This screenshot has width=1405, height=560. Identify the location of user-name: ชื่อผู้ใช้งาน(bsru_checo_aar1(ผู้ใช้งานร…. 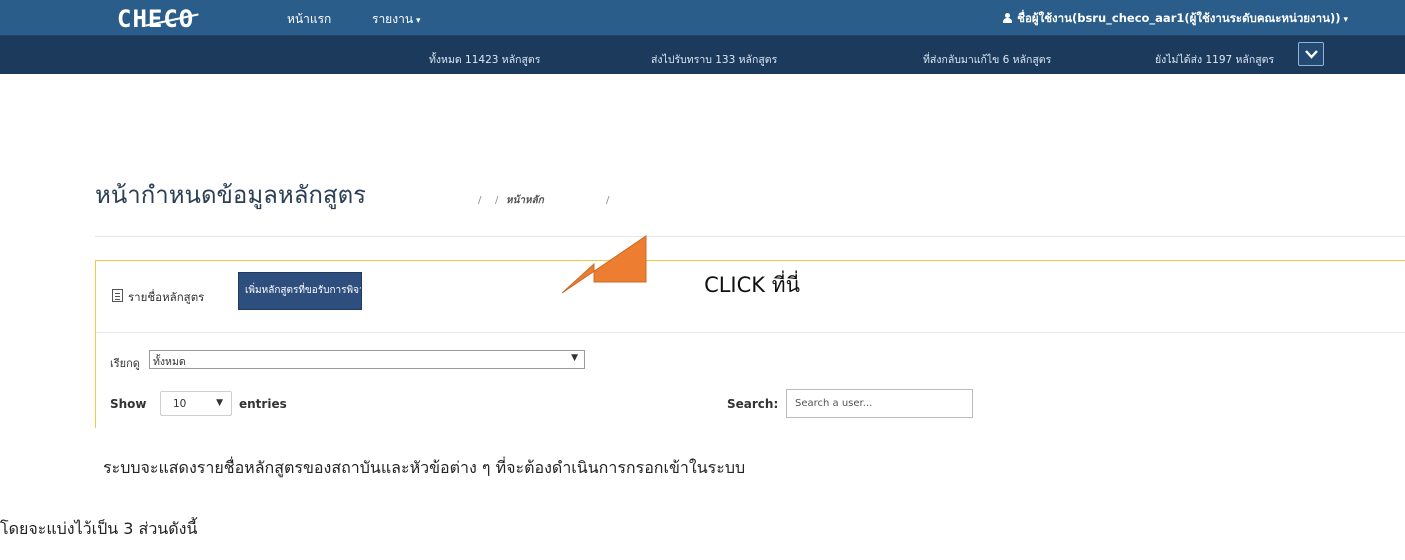
(1179, 18).